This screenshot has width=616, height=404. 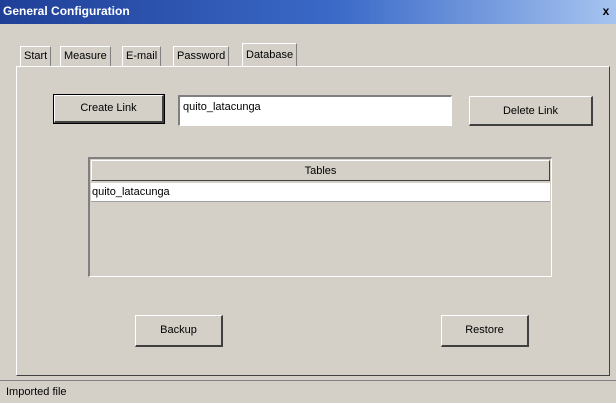 I want to click on tab-start: Start, so click(x=36, y=56).